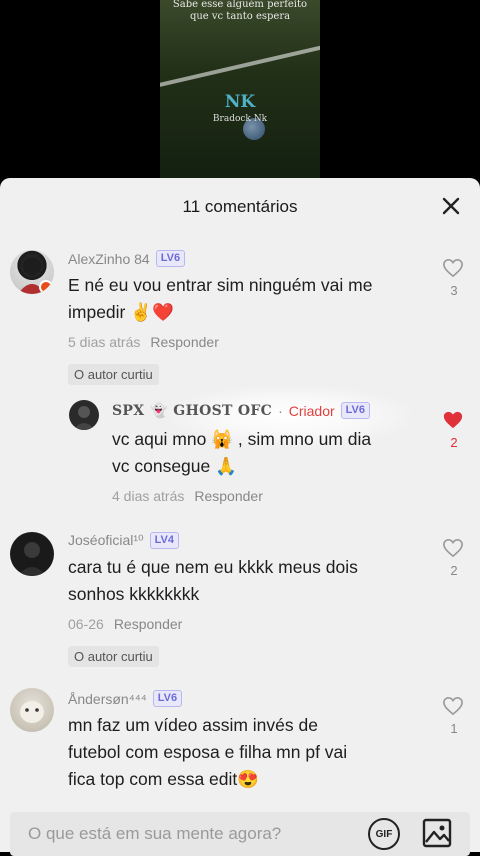  What do you see at coordinates (454, 290) in the screenshot?
I see `like-count: 3` at bounding box center [454, 290].